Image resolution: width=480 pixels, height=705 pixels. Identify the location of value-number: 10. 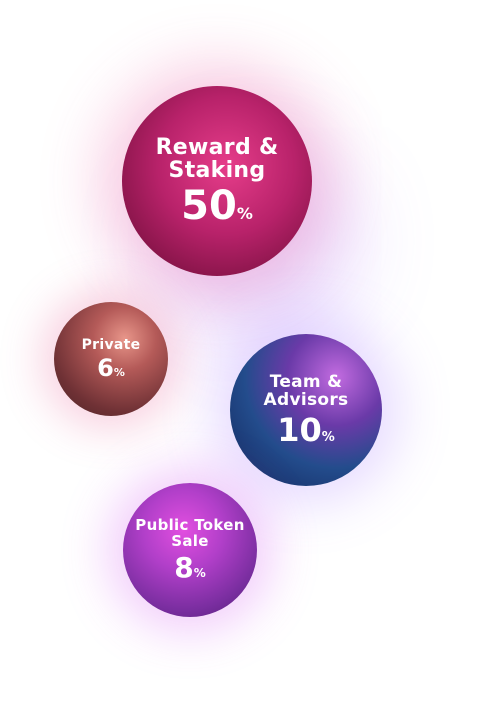
(299, 429).